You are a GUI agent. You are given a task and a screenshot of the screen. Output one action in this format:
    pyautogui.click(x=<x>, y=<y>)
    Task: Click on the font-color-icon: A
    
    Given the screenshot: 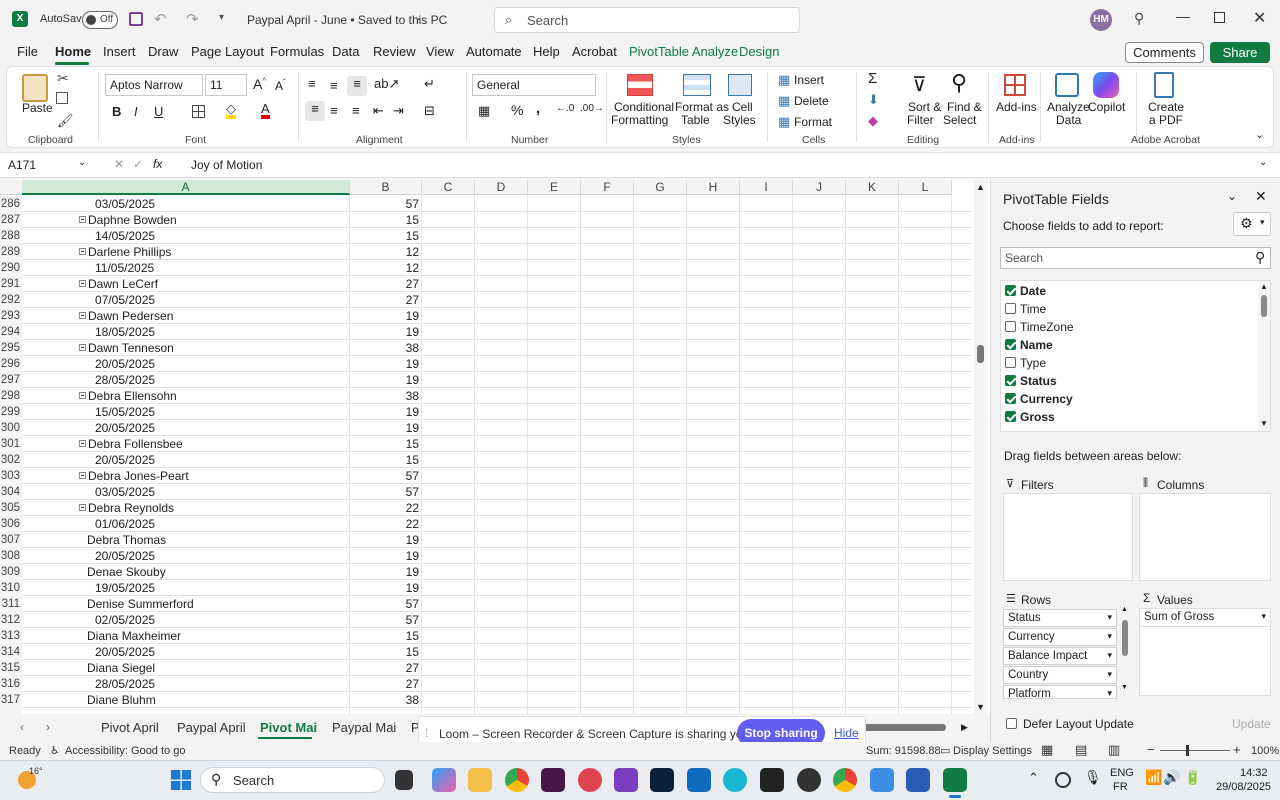 What is the action you would take?
    pyautogui.click(x=265, y=110)
    